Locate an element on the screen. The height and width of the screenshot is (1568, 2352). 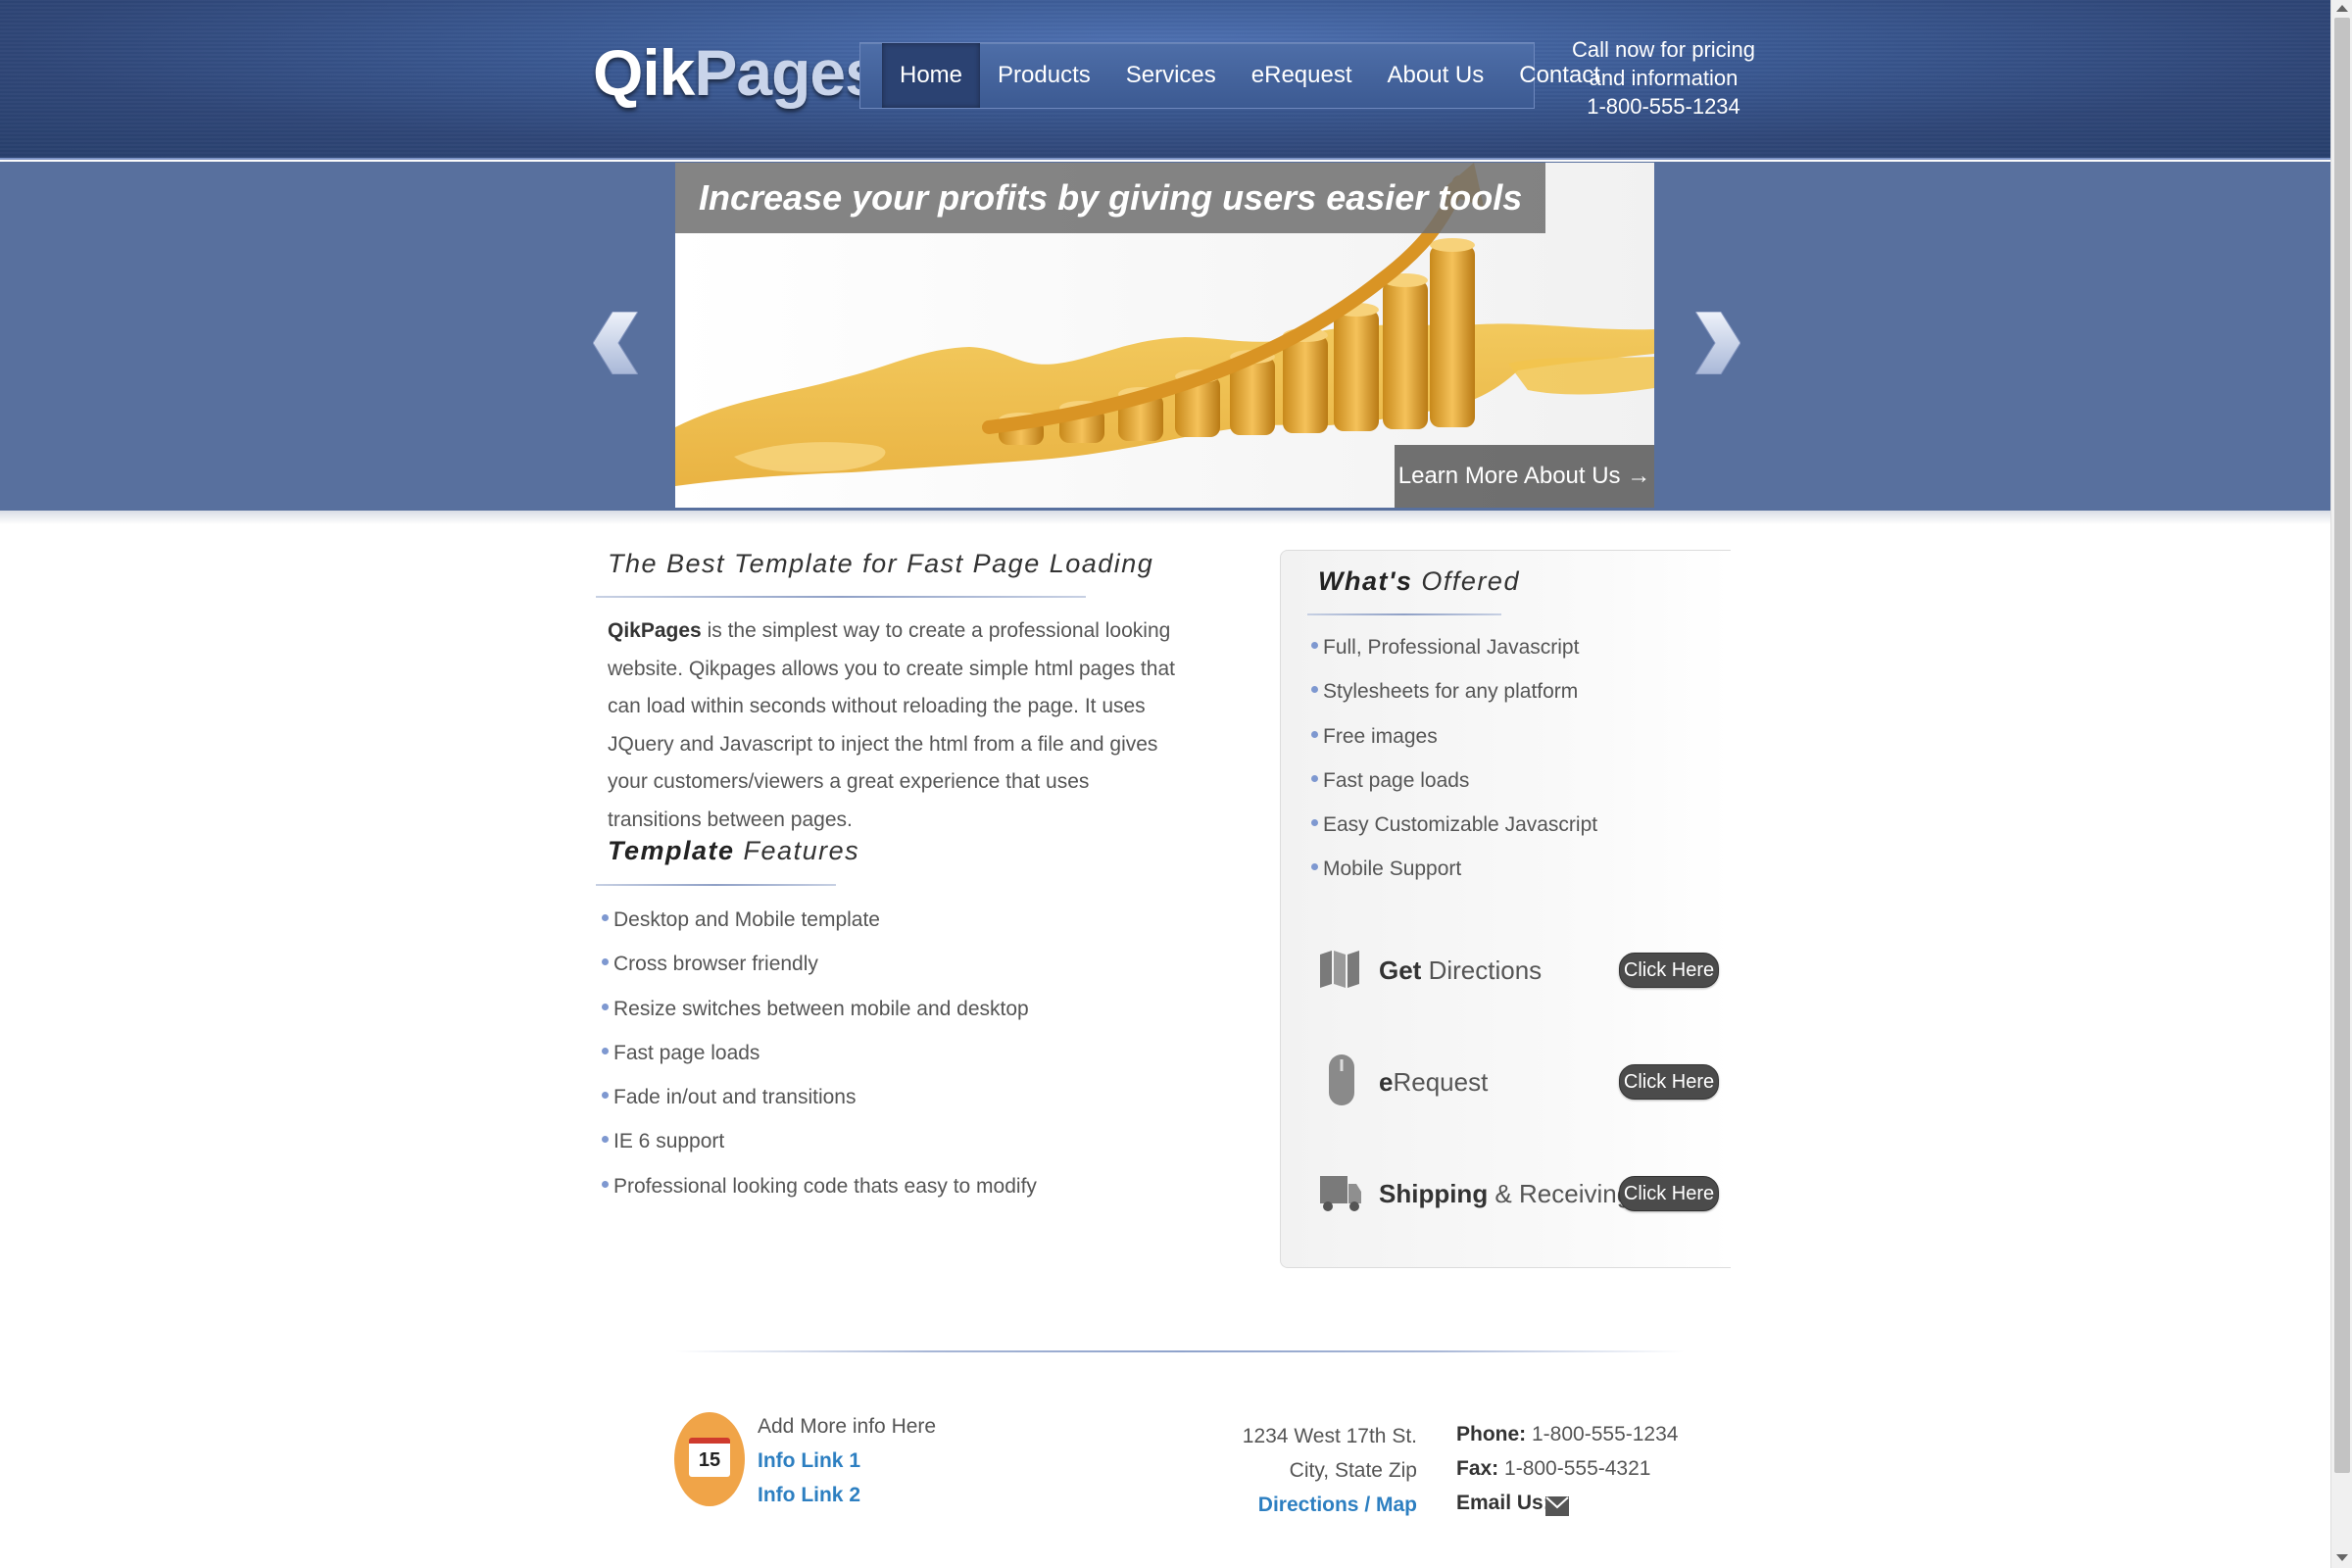
template-features-bold: Template is located at coordinates (671, 850).